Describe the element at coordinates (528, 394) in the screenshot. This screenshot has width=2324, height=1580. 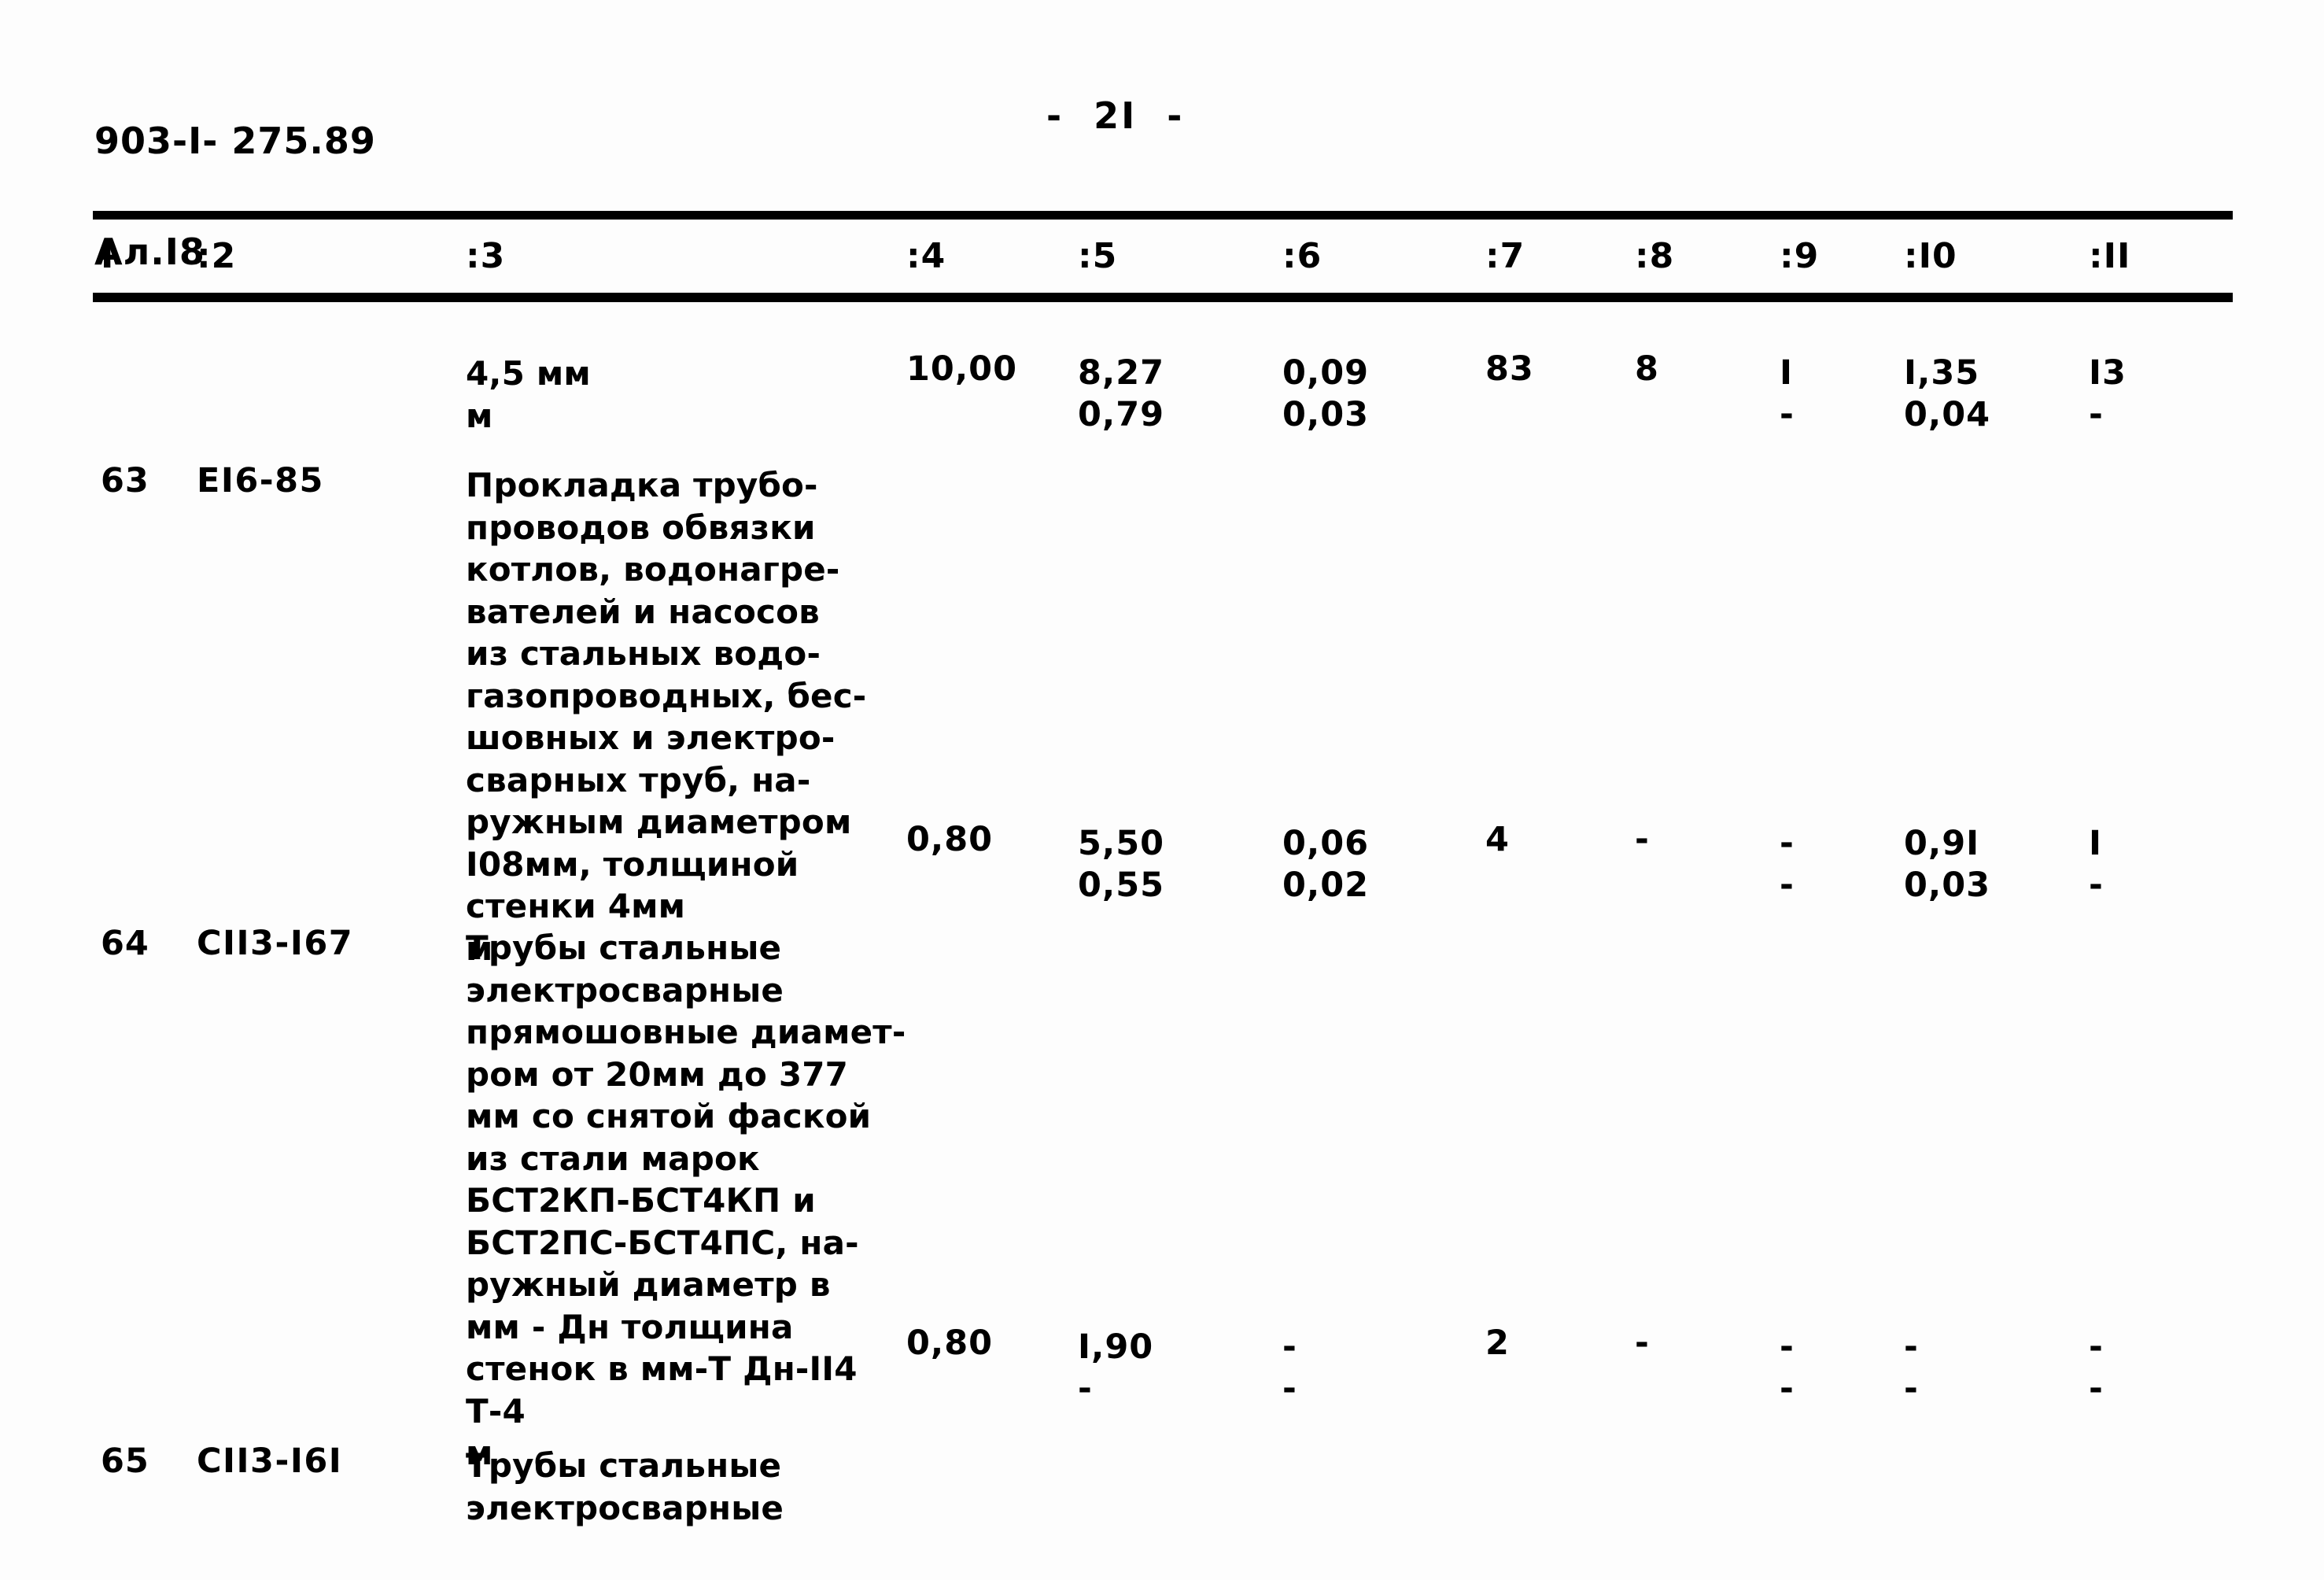
I see `row-description: 4,5 мм м` at that location.